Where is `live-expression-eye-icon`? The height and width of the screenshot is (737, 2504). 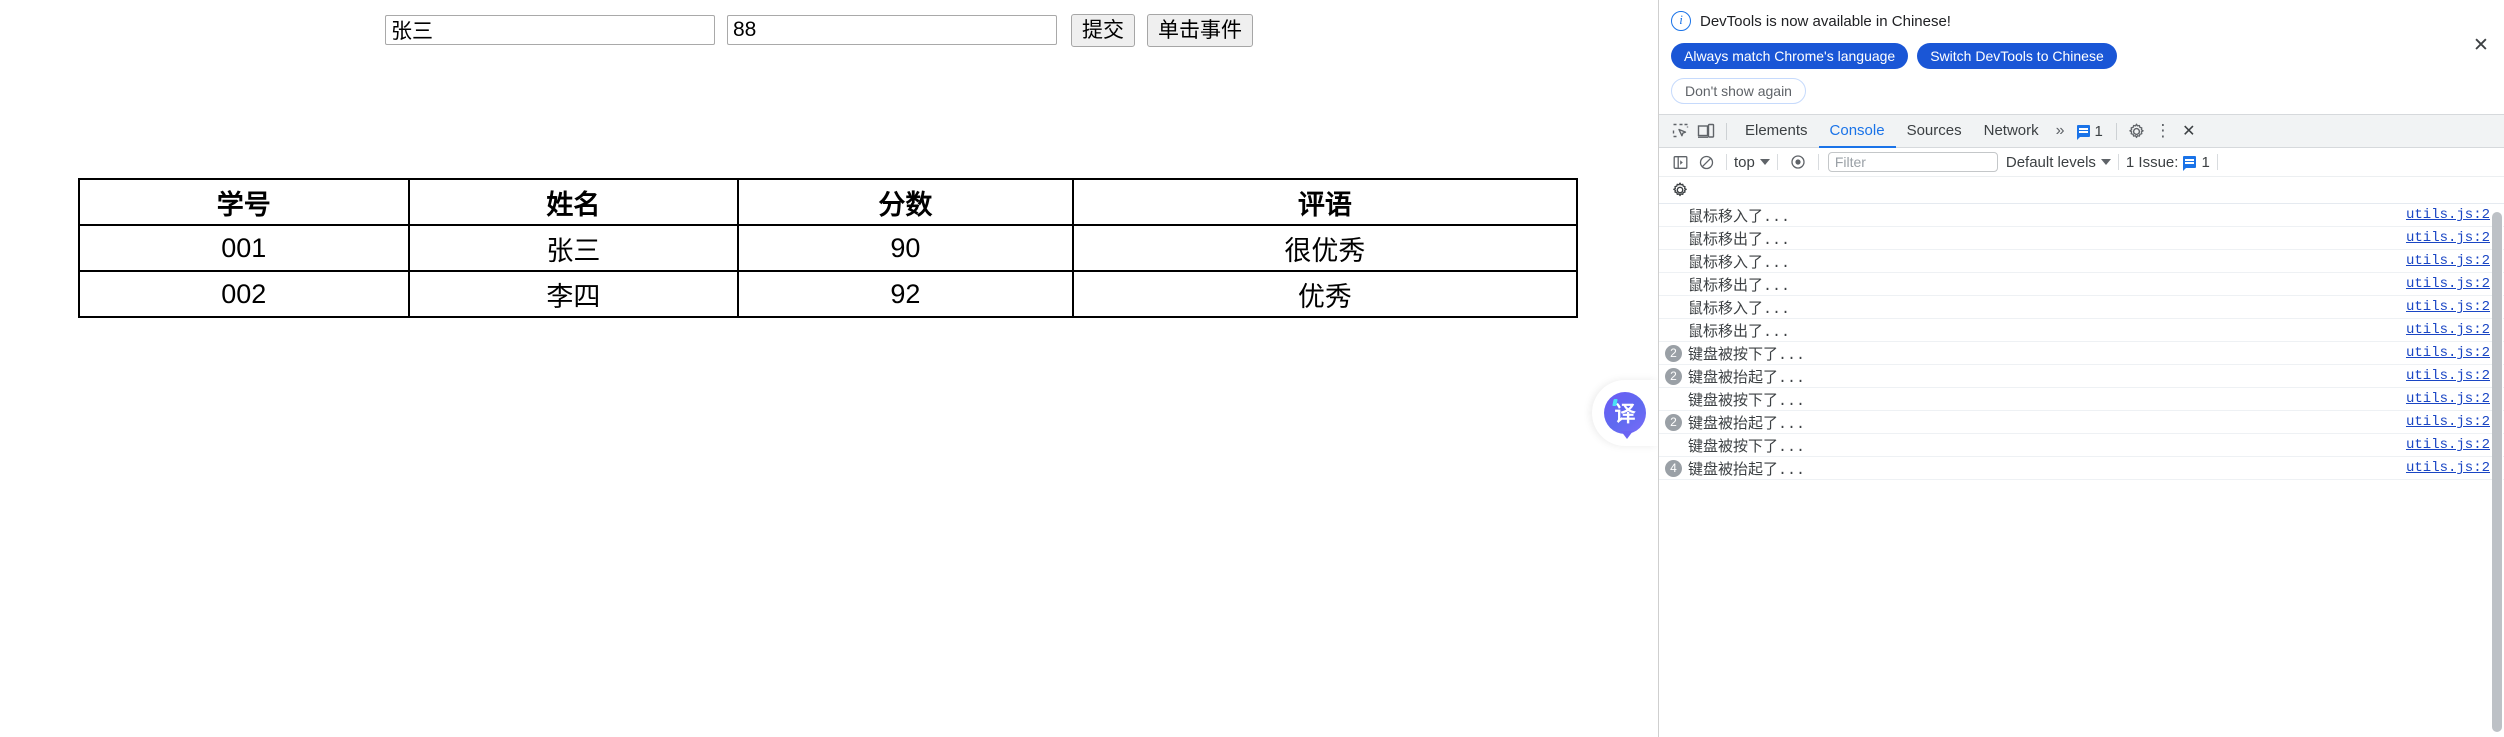 live-expression-eye-icon is located at coordinates (1798, 162).